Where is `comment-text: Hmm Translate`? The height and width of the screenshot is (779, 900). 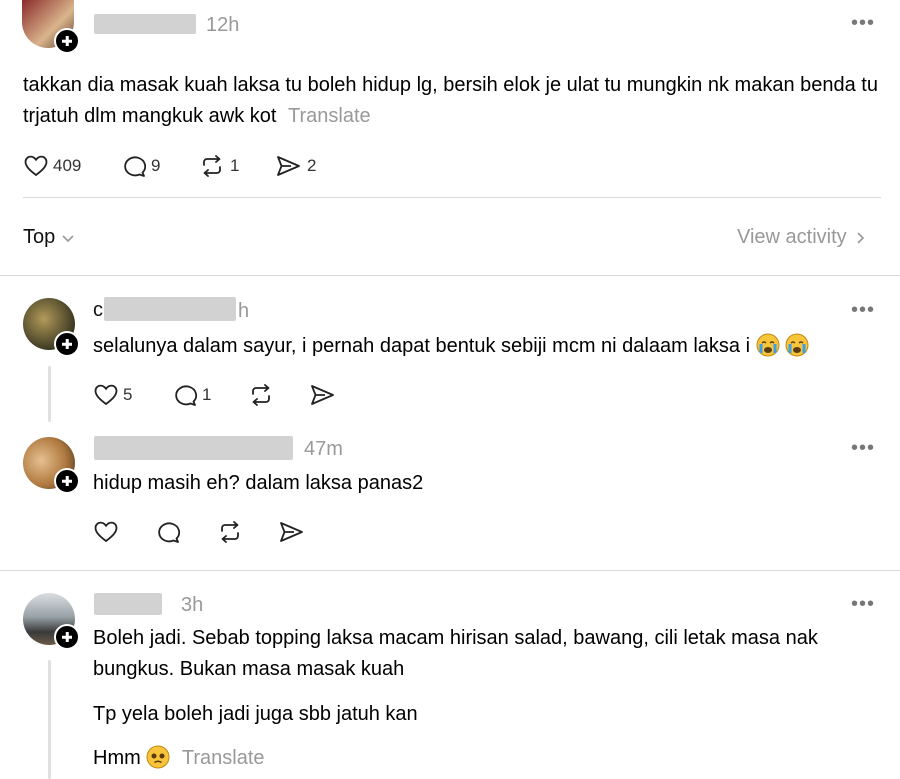
comment-text: Hmm Translate is located at coordinates (488, 758).